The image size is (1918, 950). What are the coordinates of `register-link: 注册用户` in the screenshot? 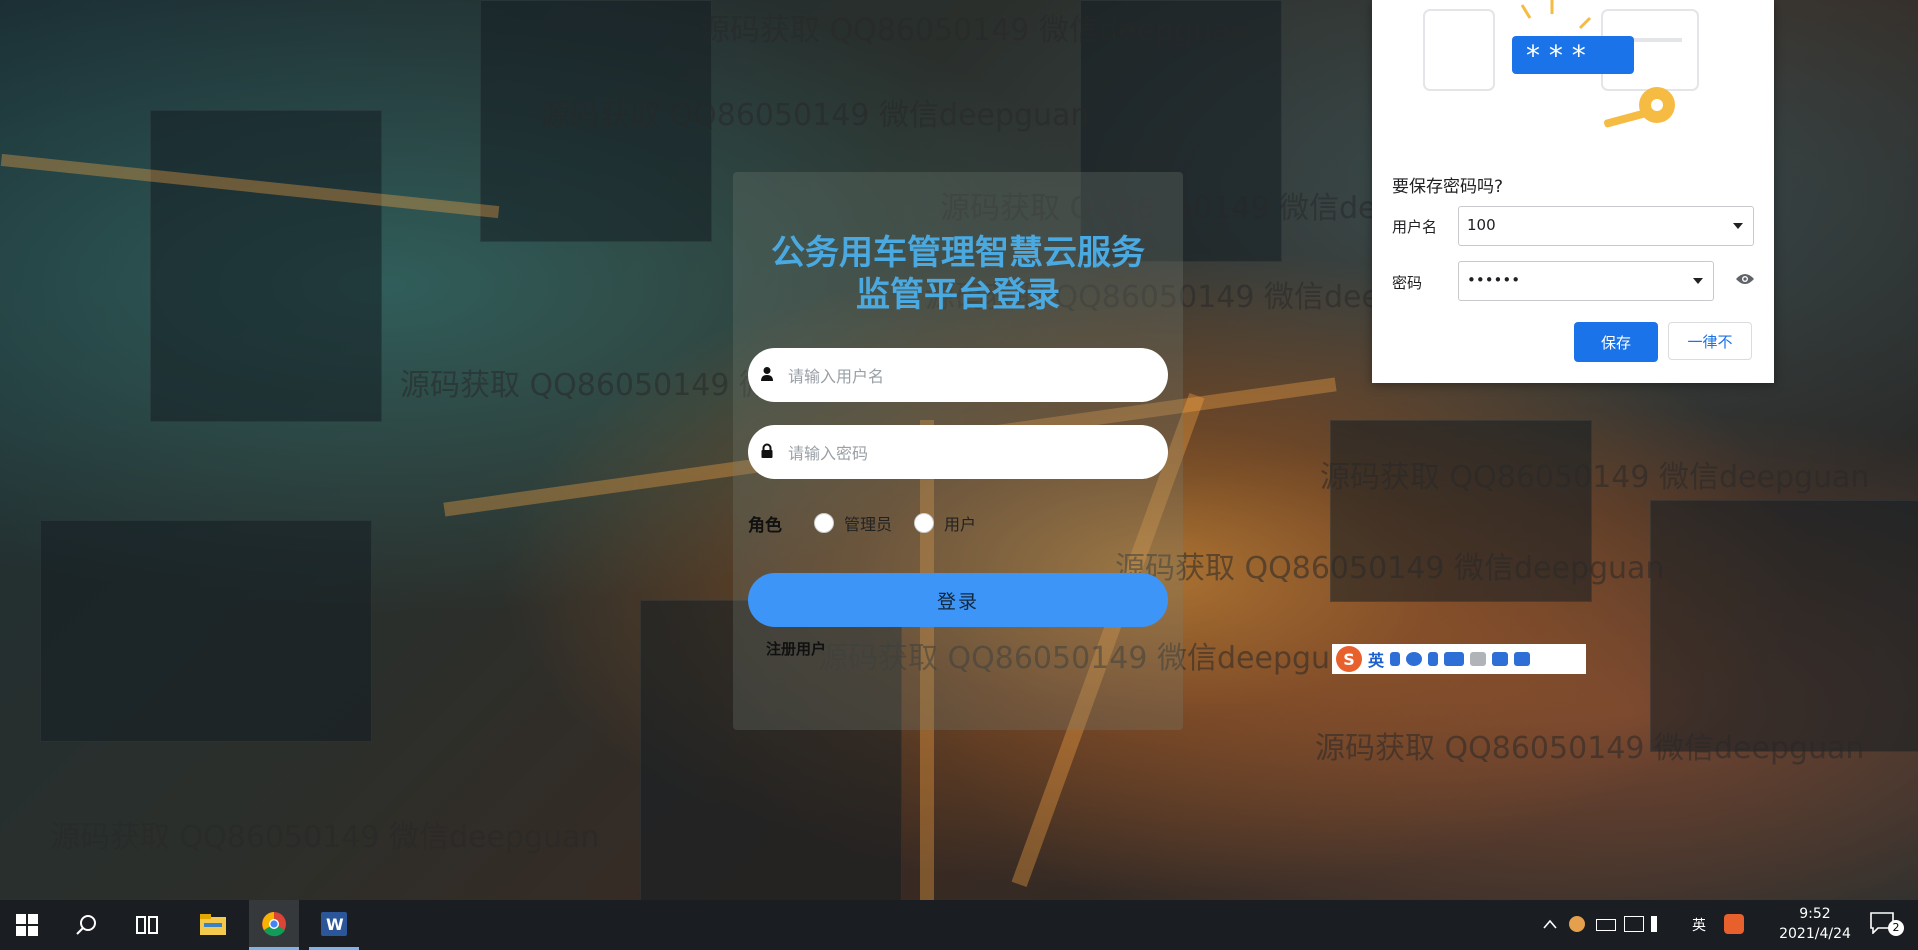 It's located at (796, 648).